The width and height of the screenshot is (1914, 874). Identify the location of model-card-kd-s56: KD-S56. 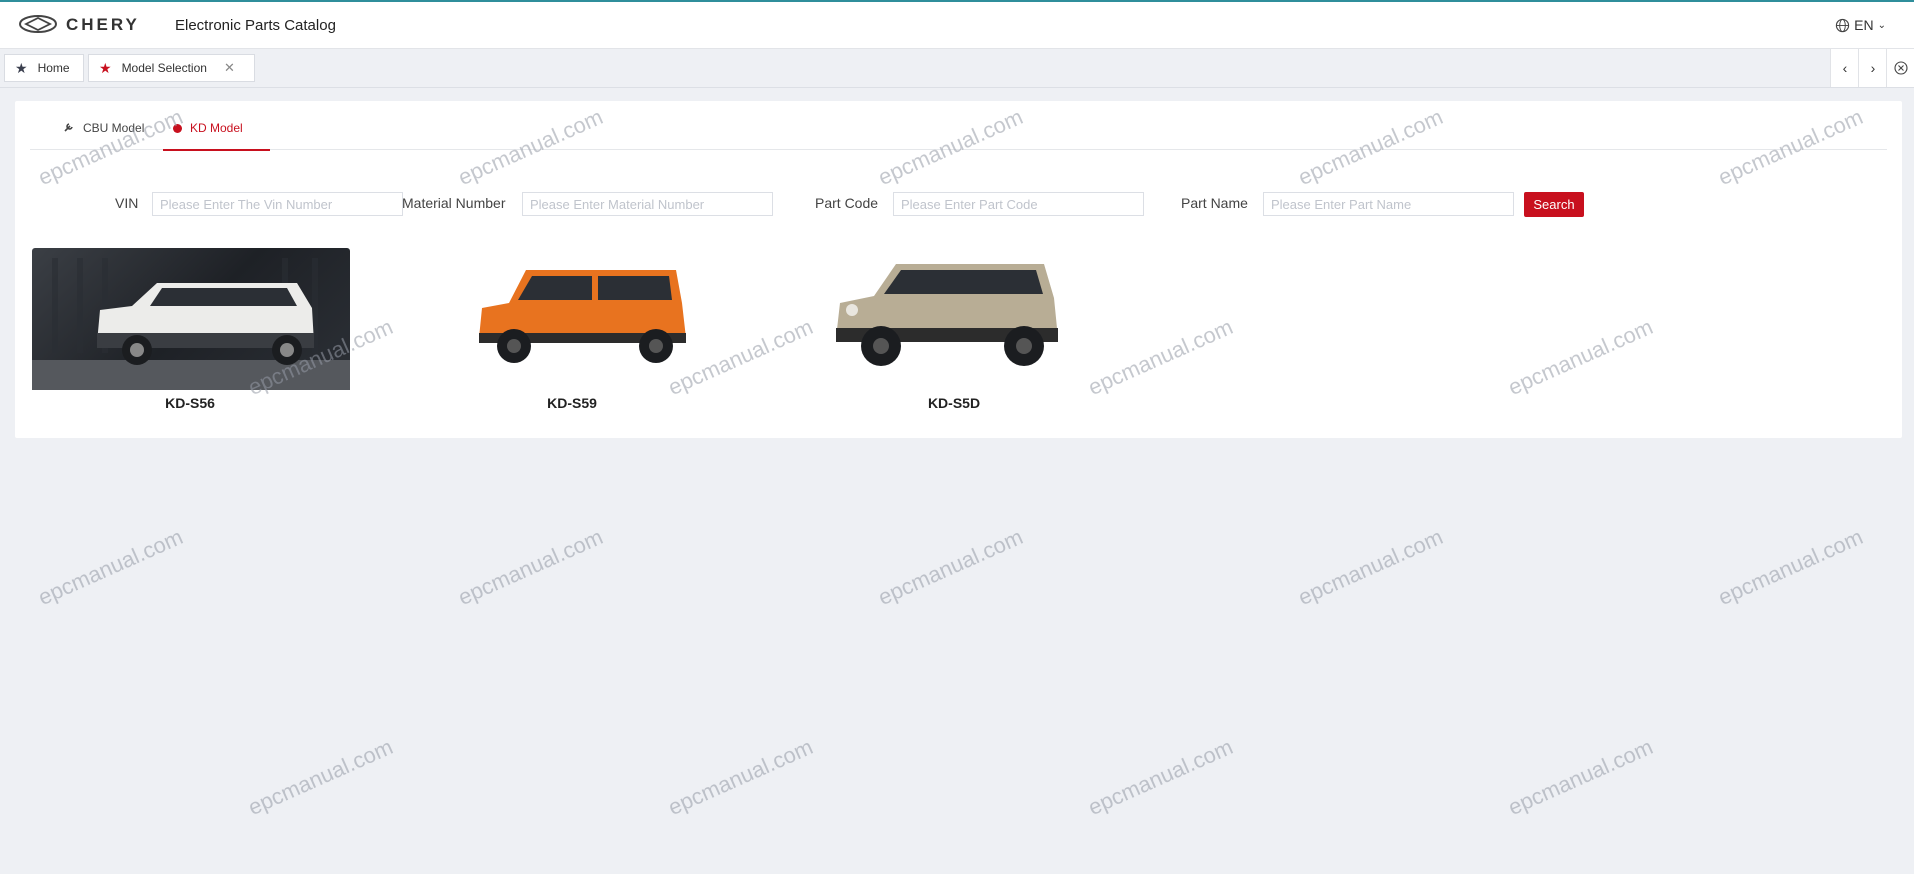
(190, 333).